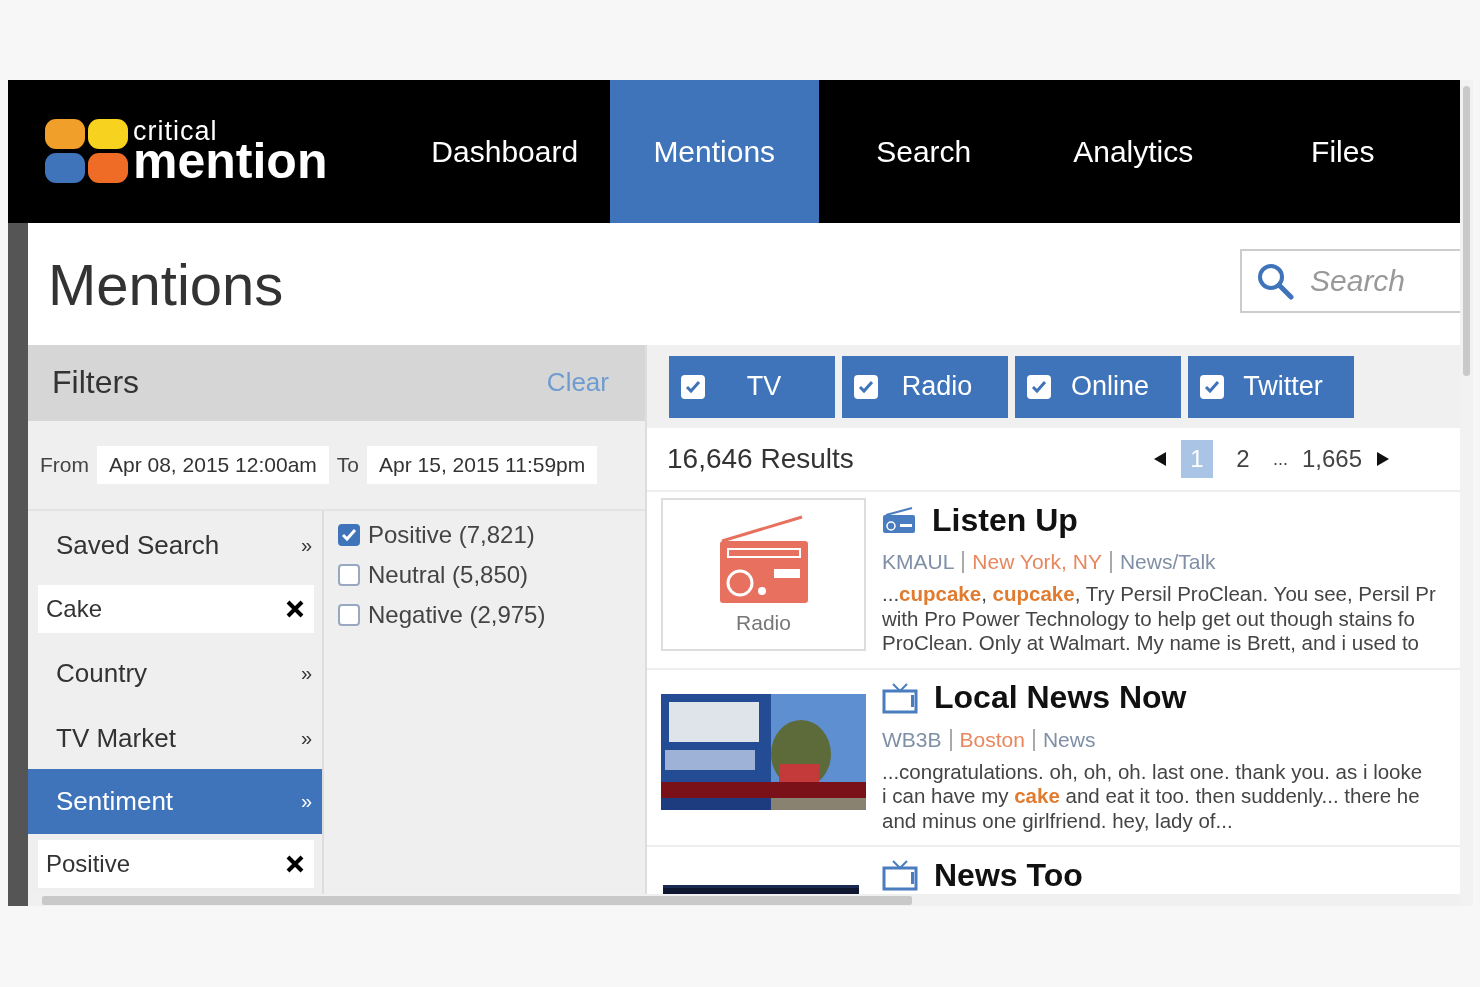  What do you see at coordinates (175, 801) in the screenshot?
I see `filter-category: Sentiment »` at bounding box center [175, 801].